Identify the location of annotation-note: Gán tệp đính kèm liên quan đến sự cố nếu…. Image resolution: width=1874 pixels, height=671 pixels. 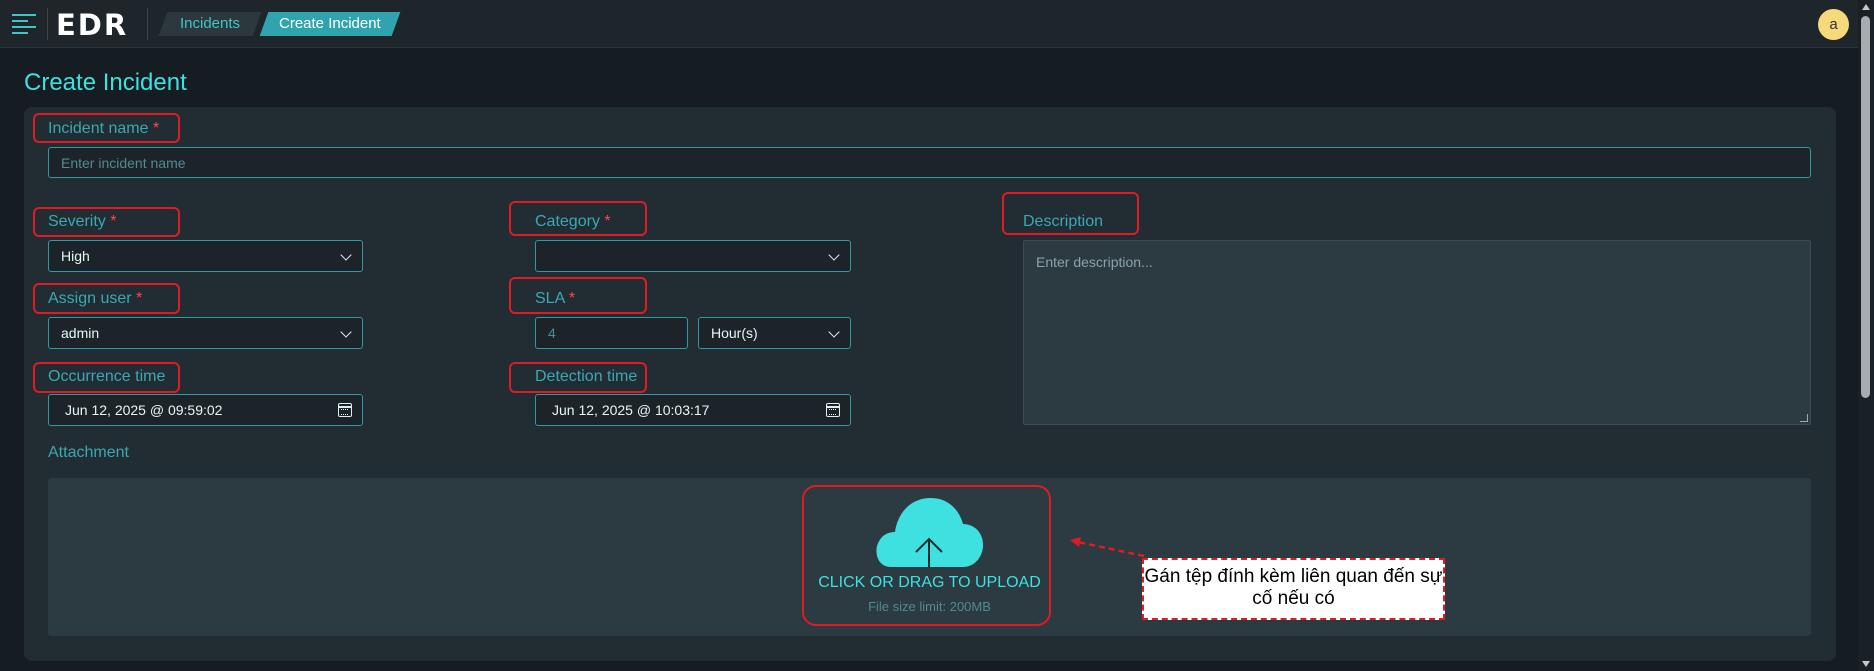
(1293, 589).